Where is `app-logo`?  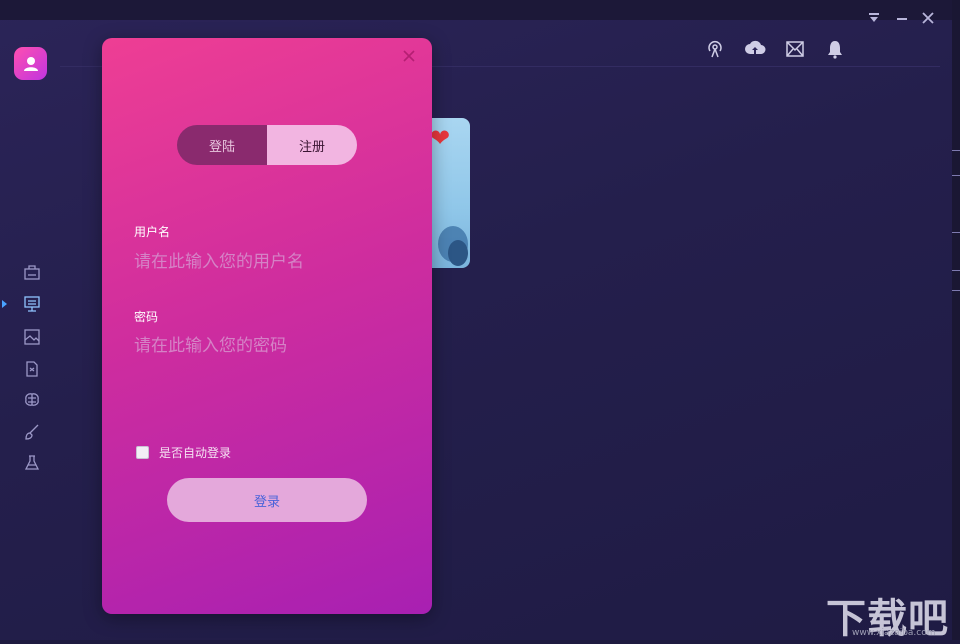 app-logo is located at coordinates (30, 63).